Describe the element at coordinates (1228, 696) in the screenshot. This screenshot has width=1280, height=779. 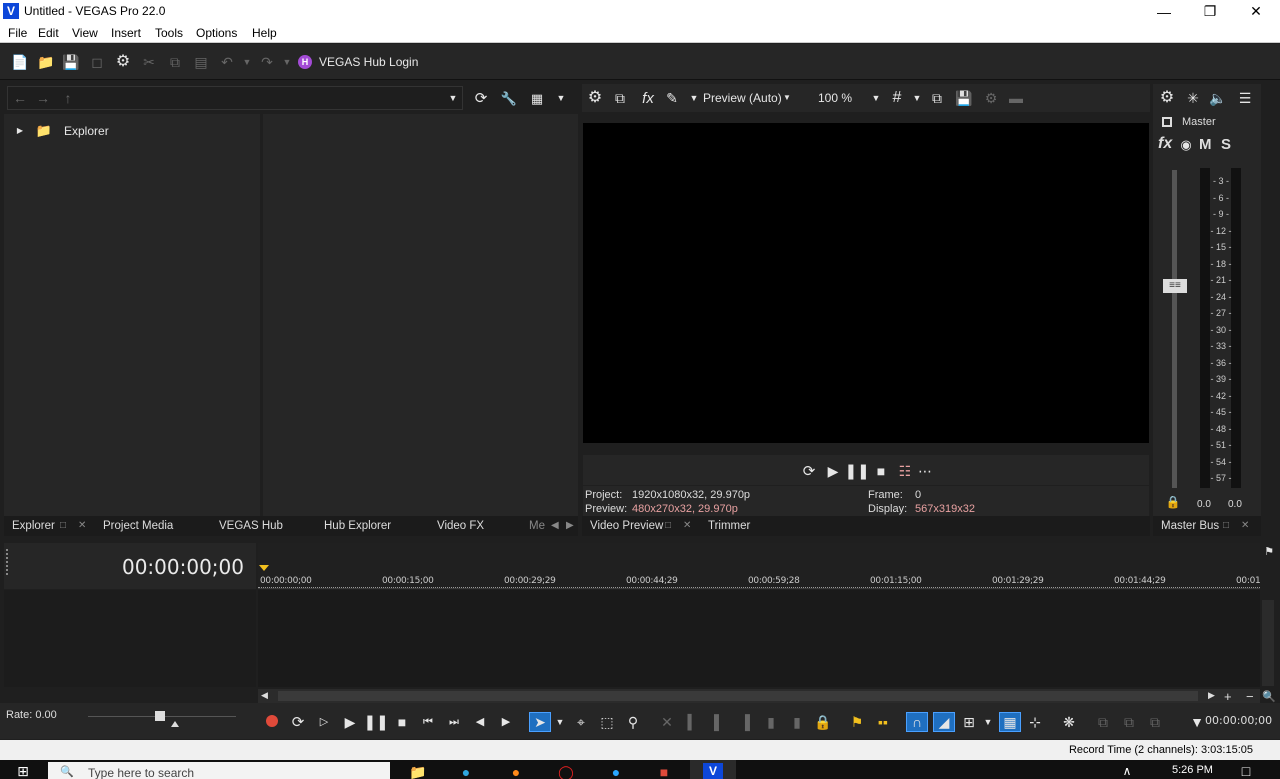
I see `zoom-in-button: +` at that location.